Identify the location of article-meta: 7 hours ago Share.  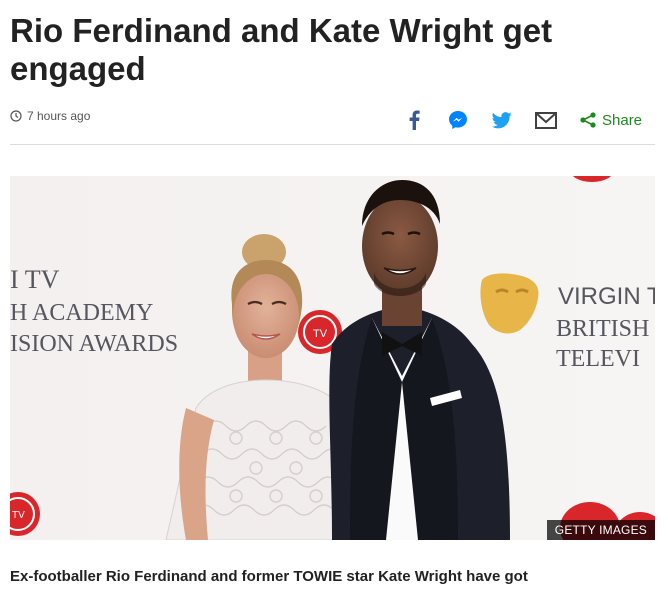
(332, 117).